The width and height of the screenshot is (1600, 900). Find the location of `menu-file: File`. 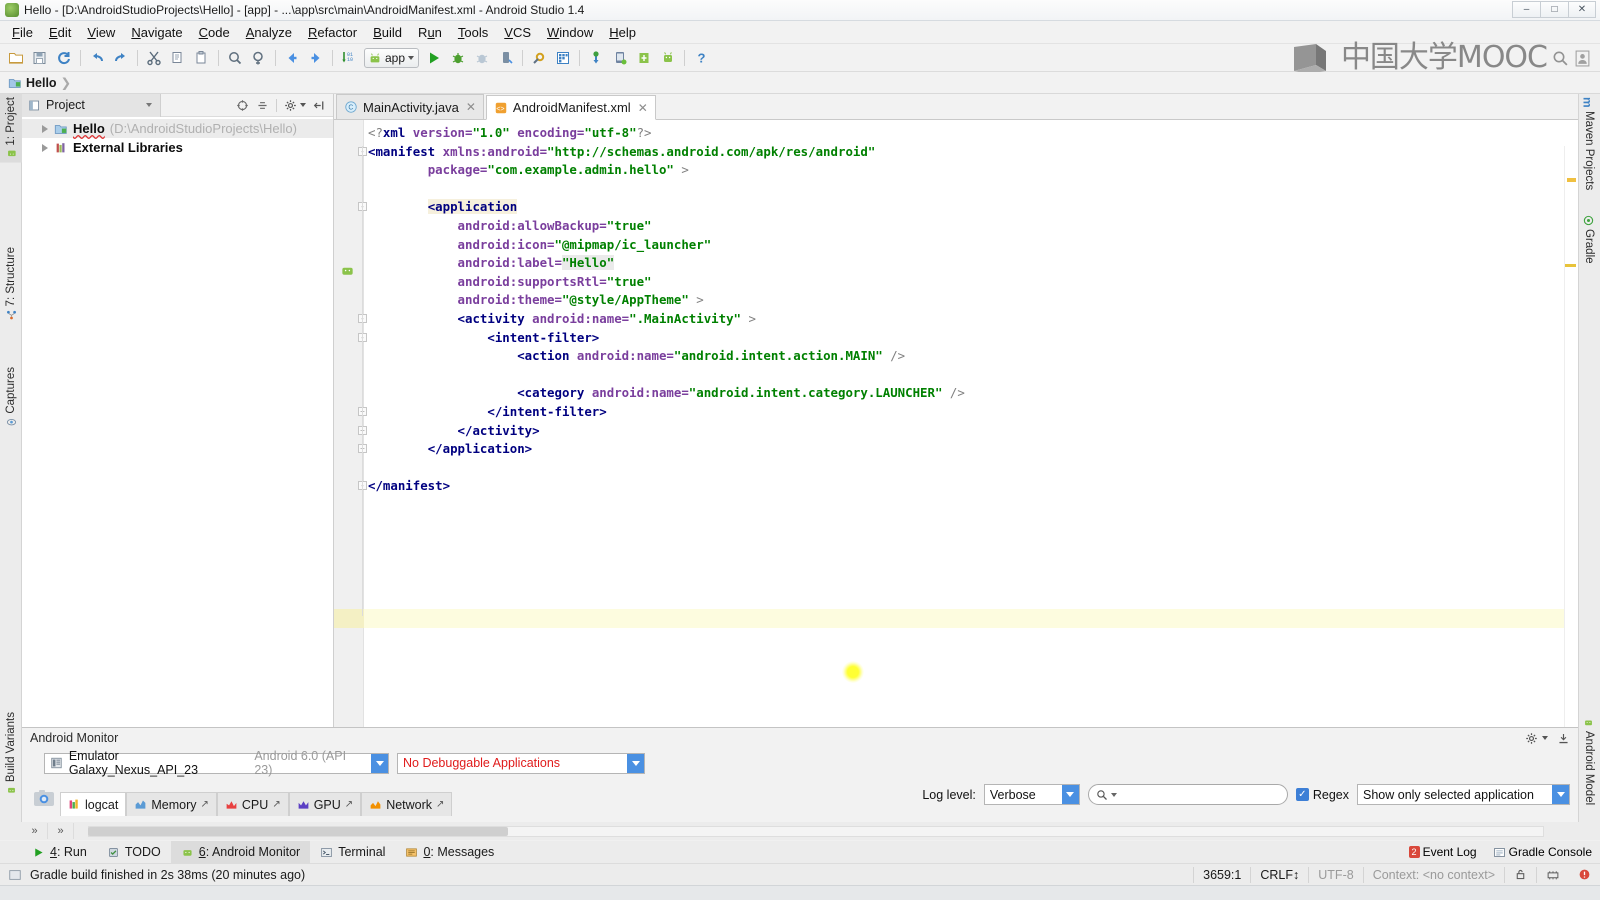

menu-file: File is located at coordinates (22, 32).